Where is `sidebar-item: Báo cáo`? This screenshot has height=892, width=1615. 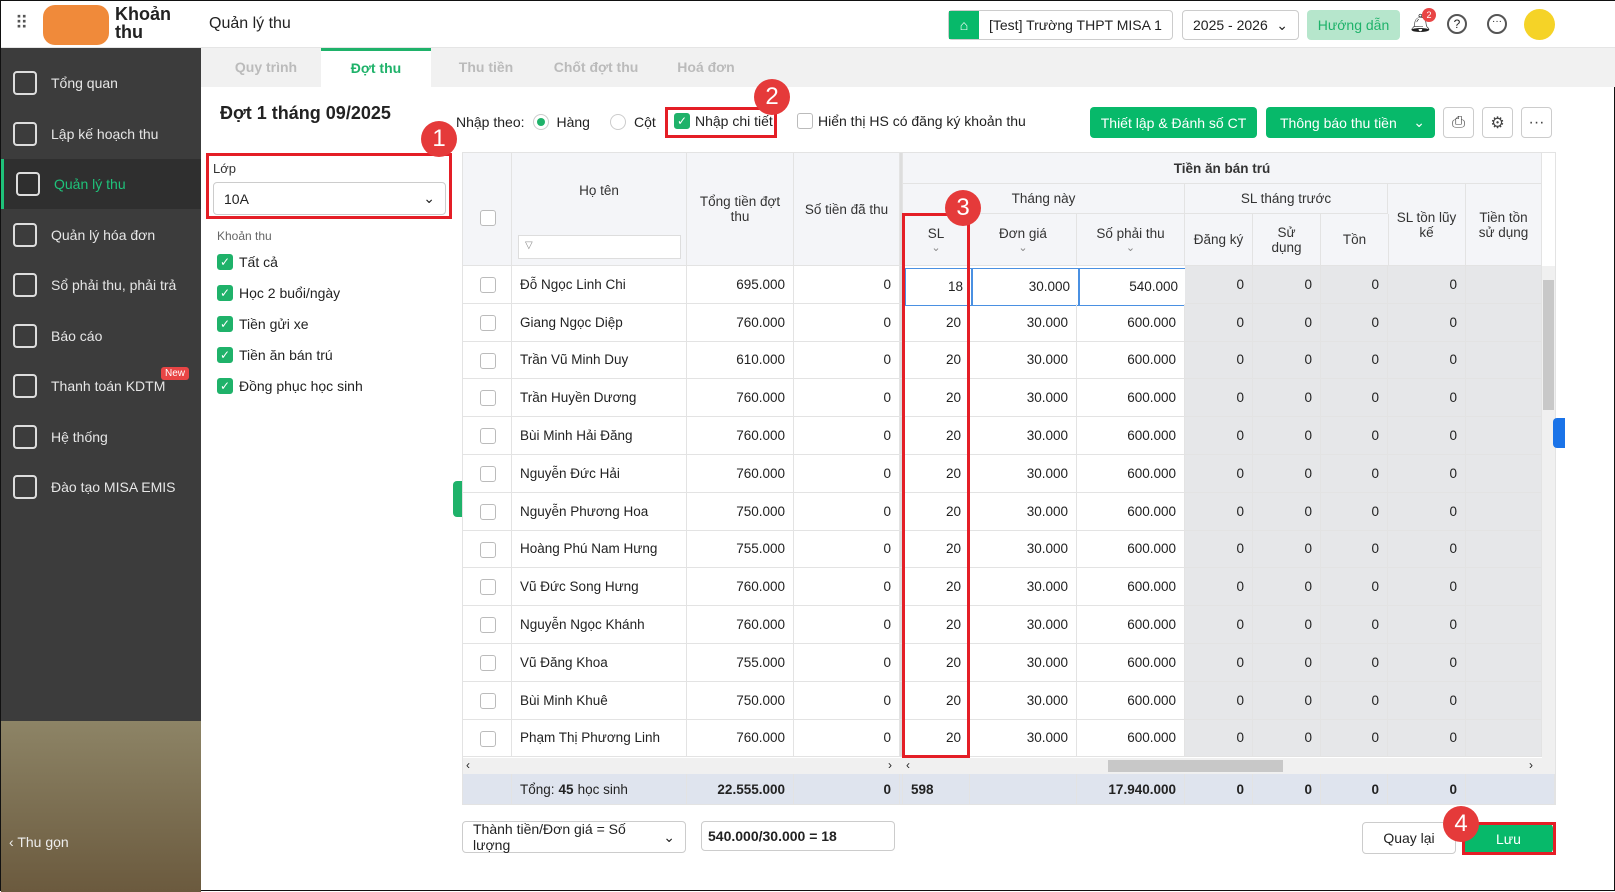 sidebar-item: Báo cáo is located at coordinates (101, 336).